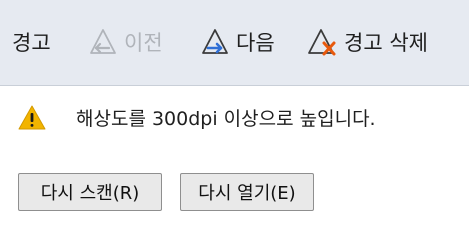  I want to click on warning-message: 해상도를 300dpi 이상으로 높입니다., so click(226, 119).